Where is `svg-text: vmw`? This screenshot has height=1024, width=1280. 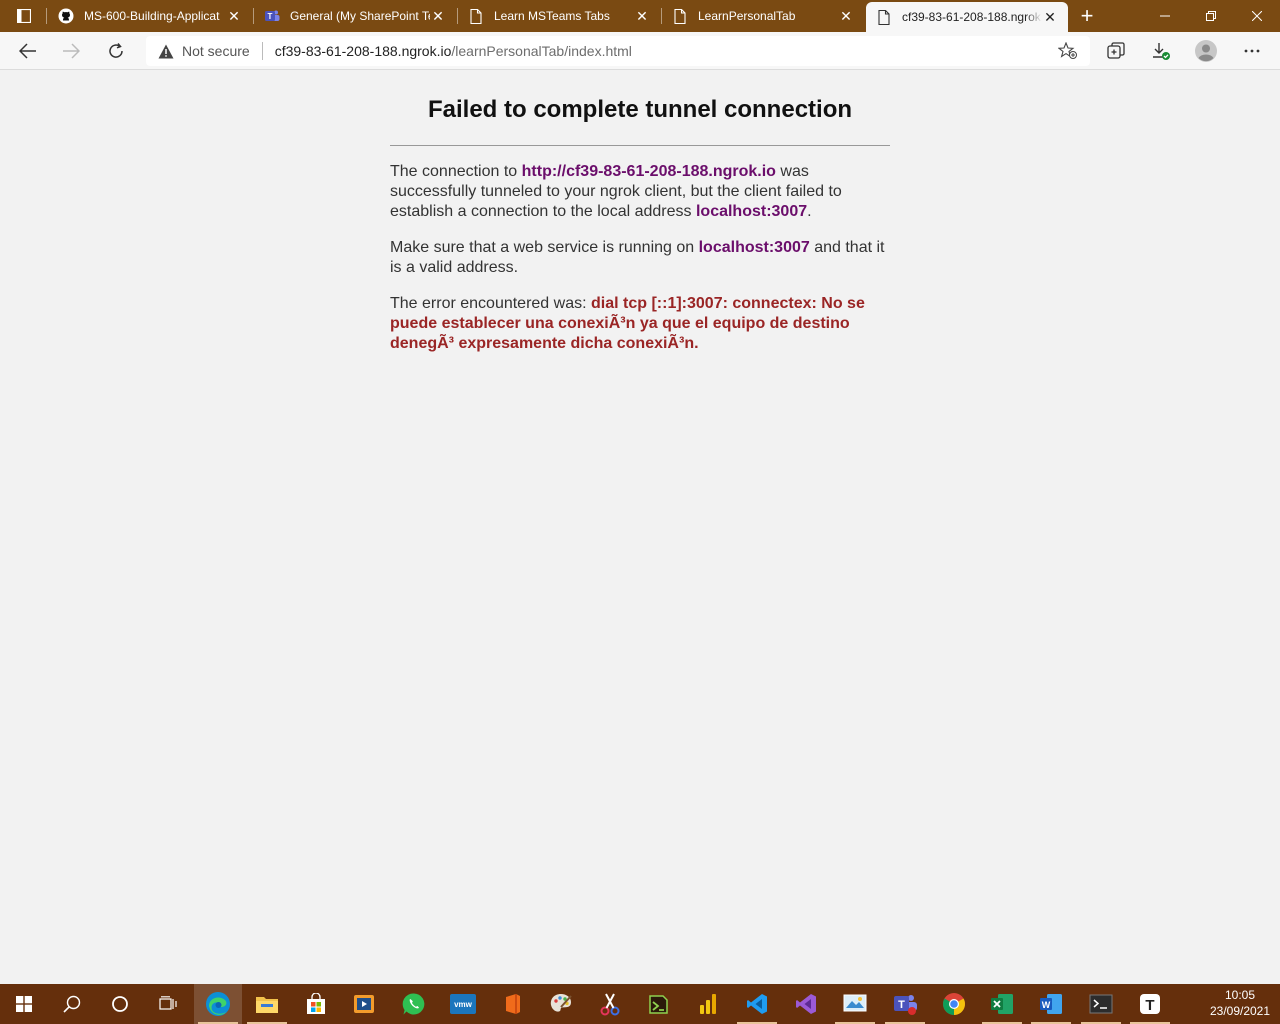
svg-text: vmw is located at coordinates (463, 1004).